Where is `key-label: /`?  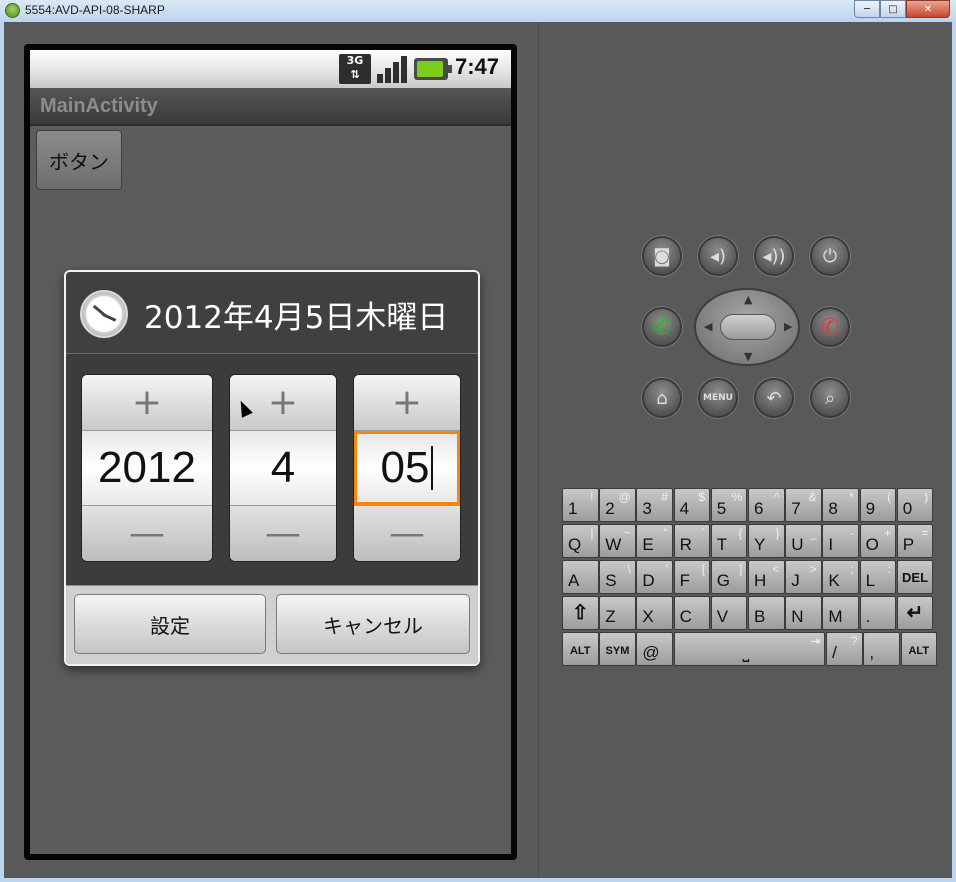 key-label: / is located at coordinates (834, 652).